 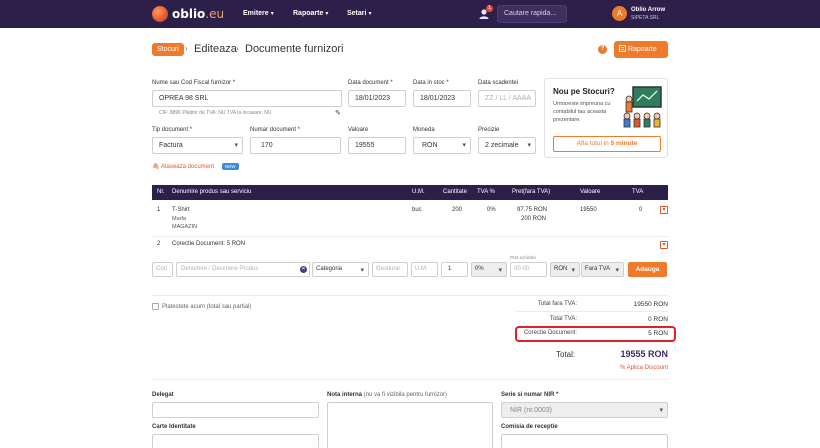 What do you see at coordinates (183, 166) in the screenshot?
I see `attach-document-link: 🖇 Ataseaza document` at bounding box center [183, 166].